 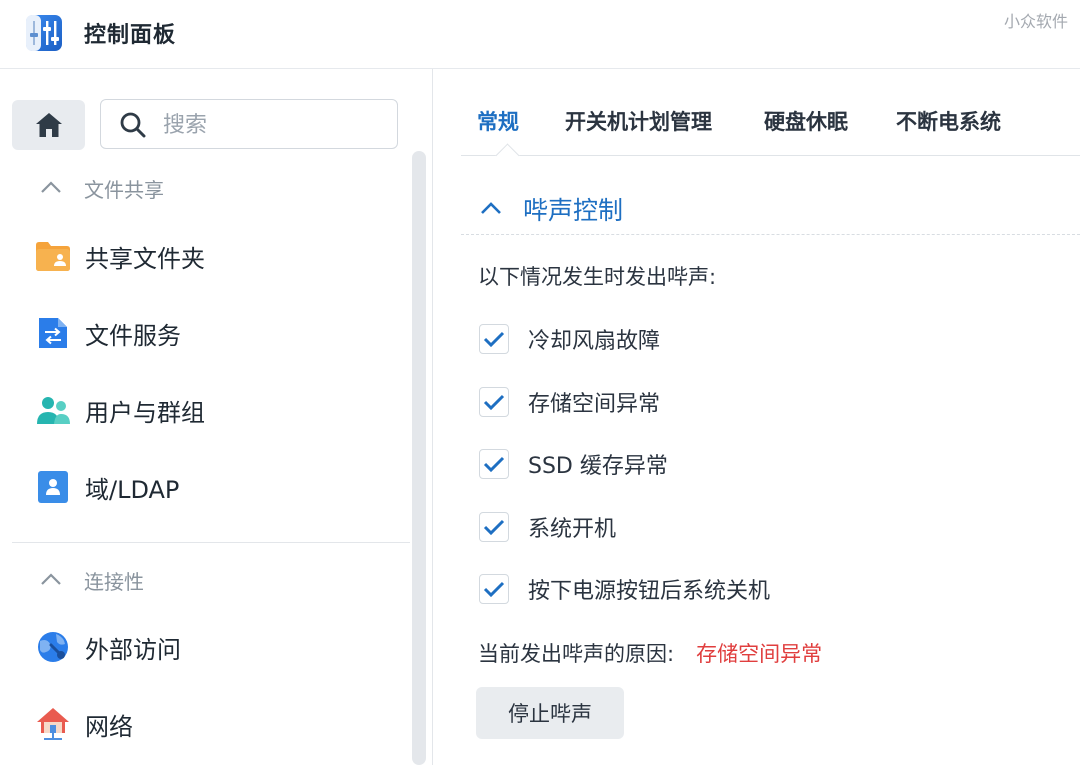 I want to click on checkbox-row-system-boot: 系统开机, so click(x=547, y=527).